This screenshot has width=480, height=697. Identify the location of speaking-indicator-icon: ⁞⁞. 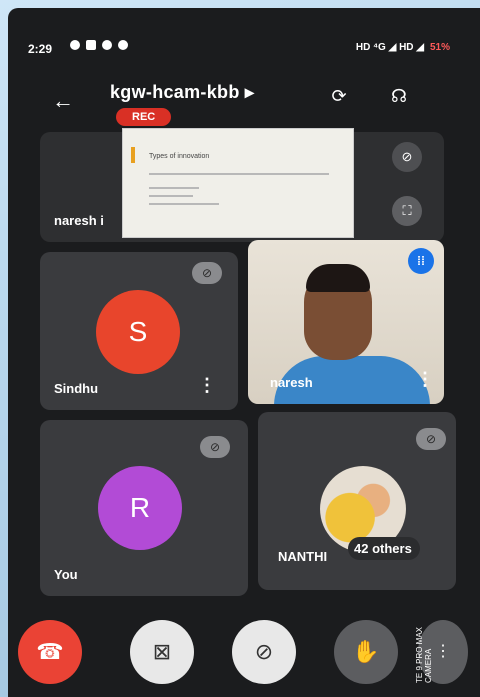
(421, 261).